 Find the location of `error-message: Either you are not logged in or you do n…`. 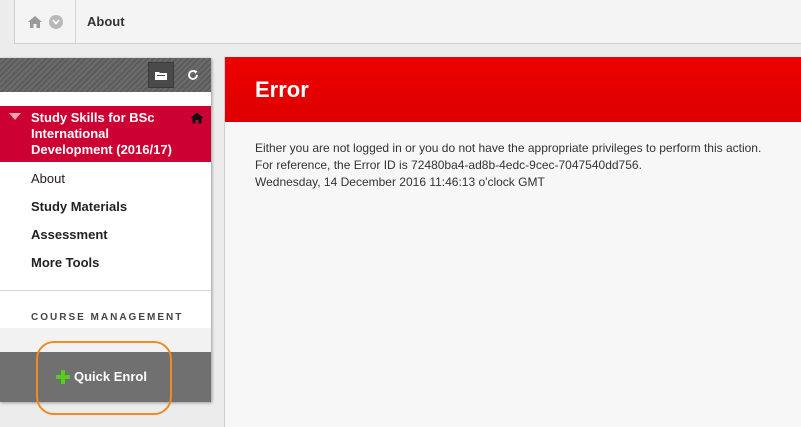

error-message: Either you are not logged in or you do n… is located at coordinates (508, 148).